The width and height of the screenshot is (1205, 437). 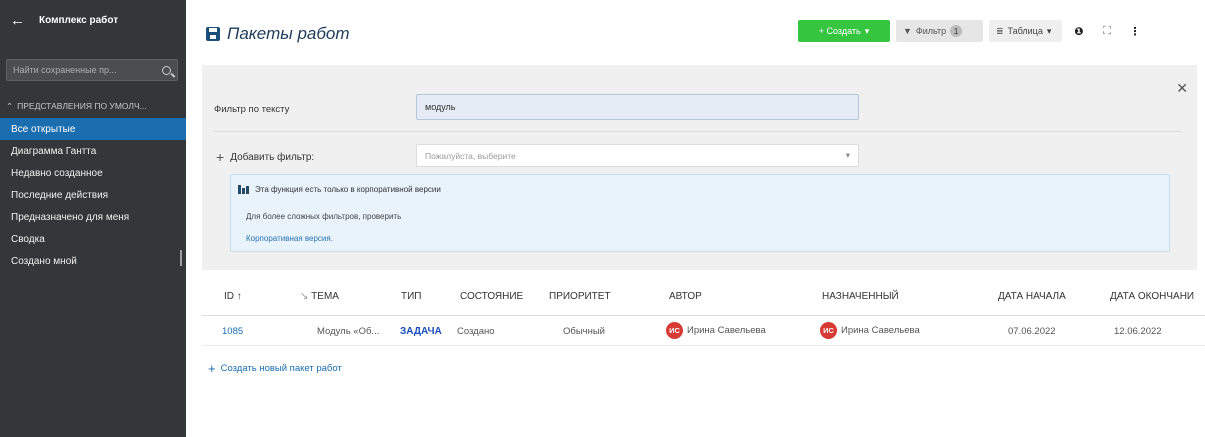 What do you see at coordinates (703, 315) in the screenshot?
I see `table-header-divider` at bounding box center [703, 315].